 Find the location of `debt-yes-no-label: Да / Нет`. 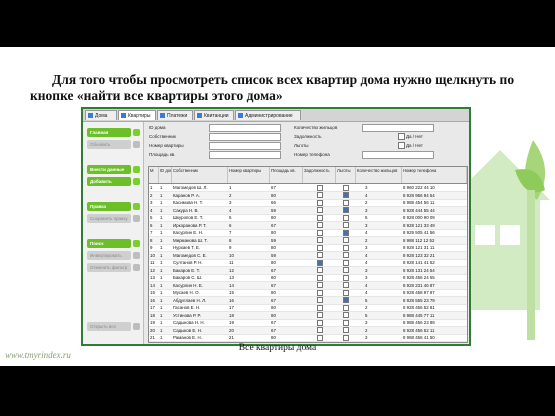

debt-yes-no-label: Да / Нет is located at coordinates (414, 136).